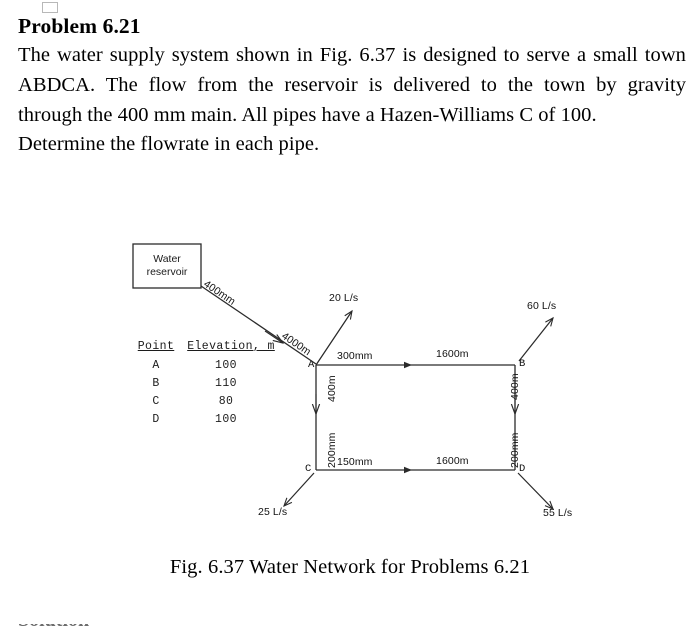  What do you see at coordinates (226, 383) in the screenshot?
I see `elevation-row-value: 110` at bounding box center [226, 383].